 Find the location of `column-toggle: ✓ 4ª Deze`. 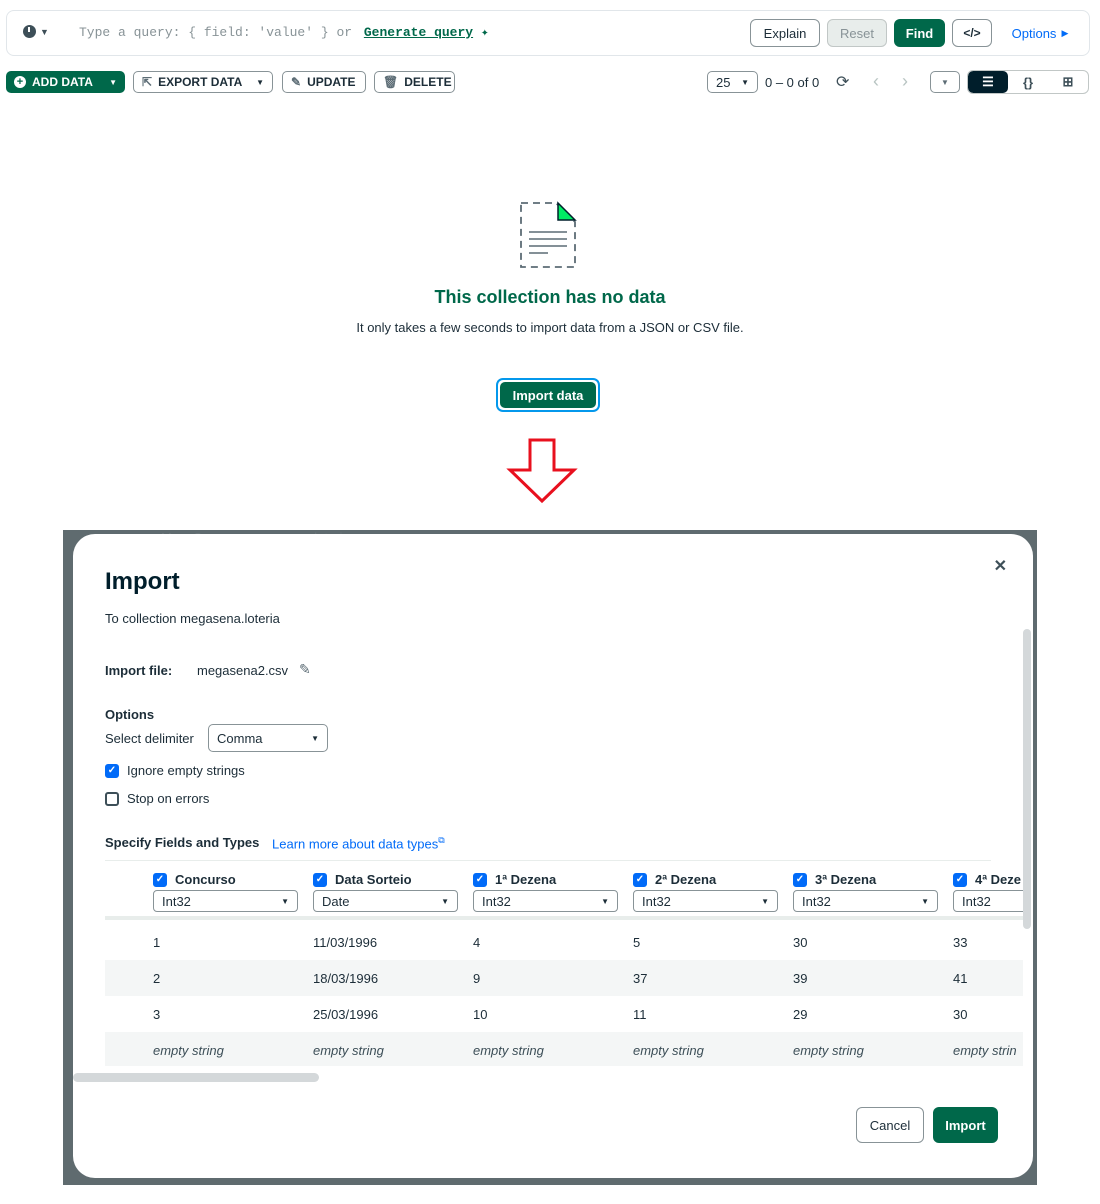

column-toggle: ✓ 4ª Deze is located at coordinates (987, 879).